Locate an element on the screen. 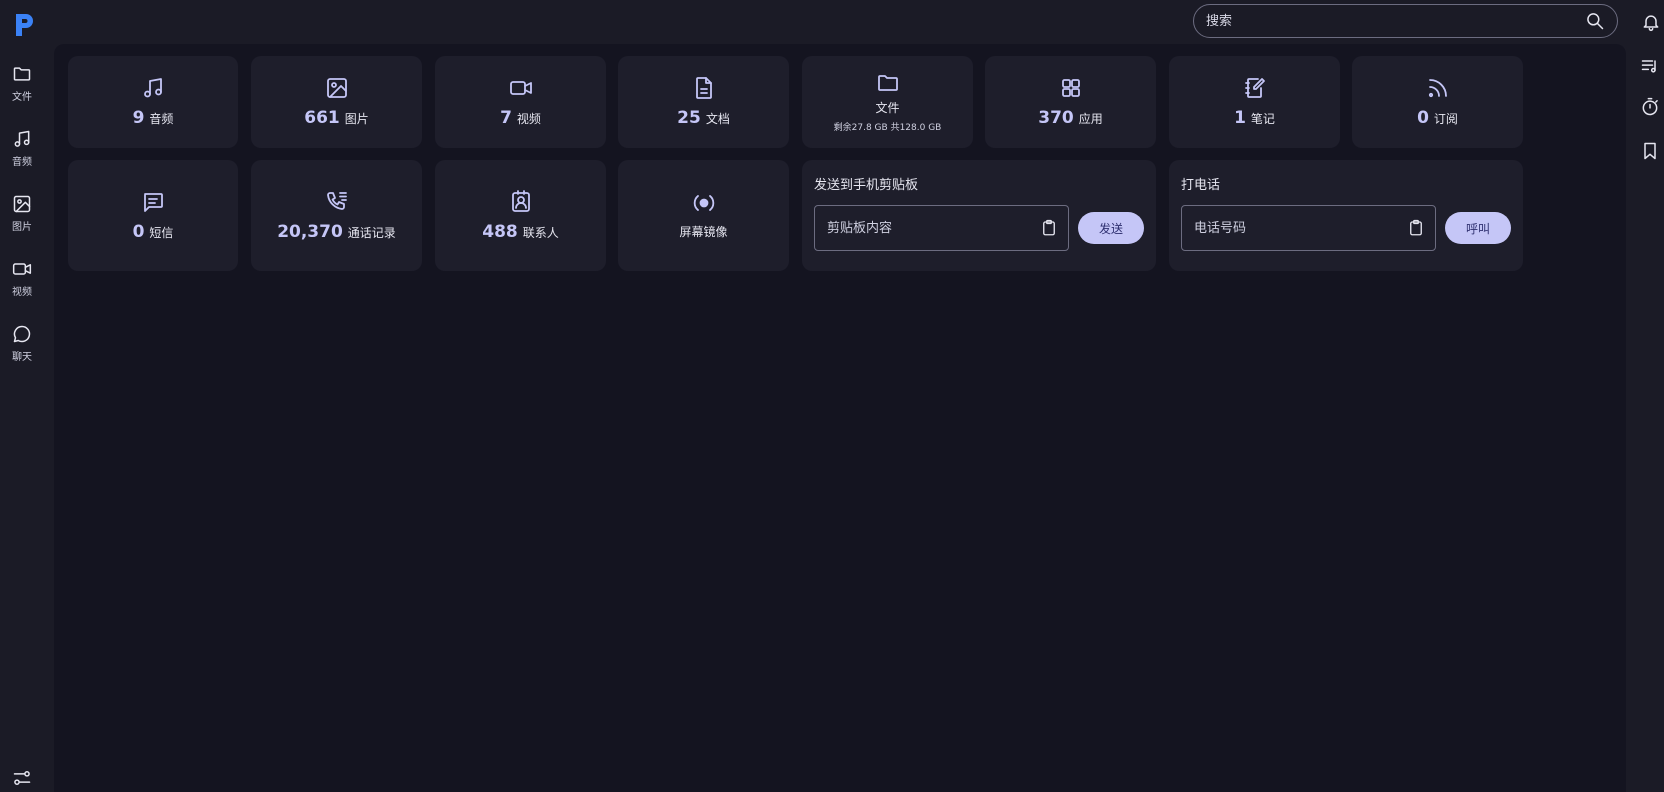 The image size is (1664, 792). call-row: 呼叫 is located at coordinates (1346, 228).